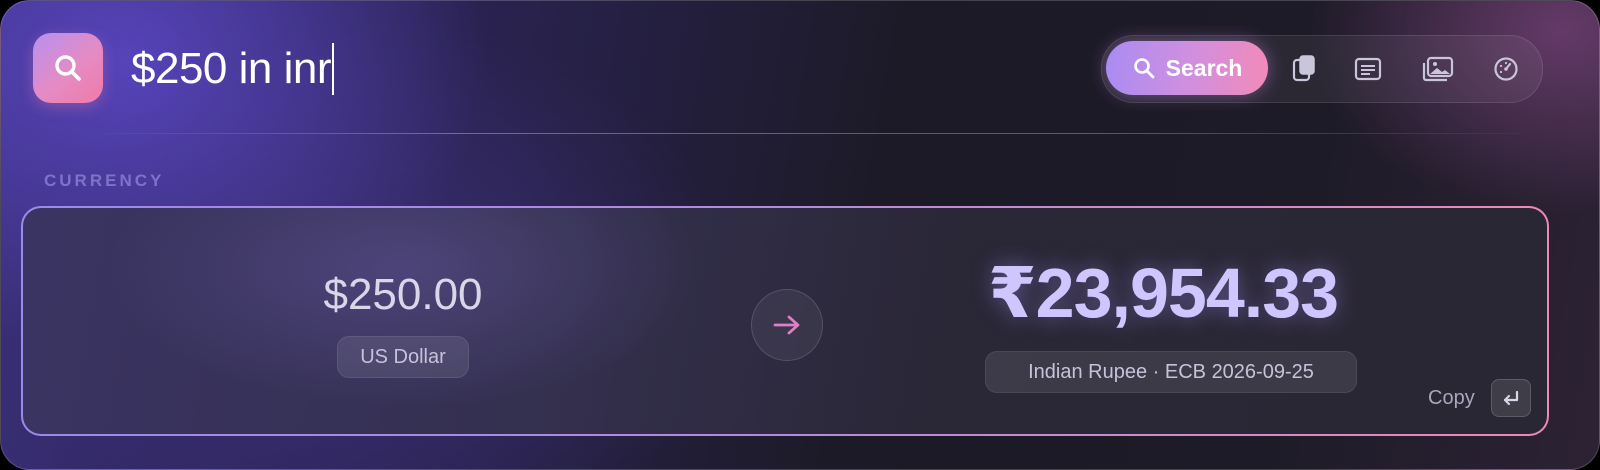  I want to click on arrow-right-icon, so click(786, 325).